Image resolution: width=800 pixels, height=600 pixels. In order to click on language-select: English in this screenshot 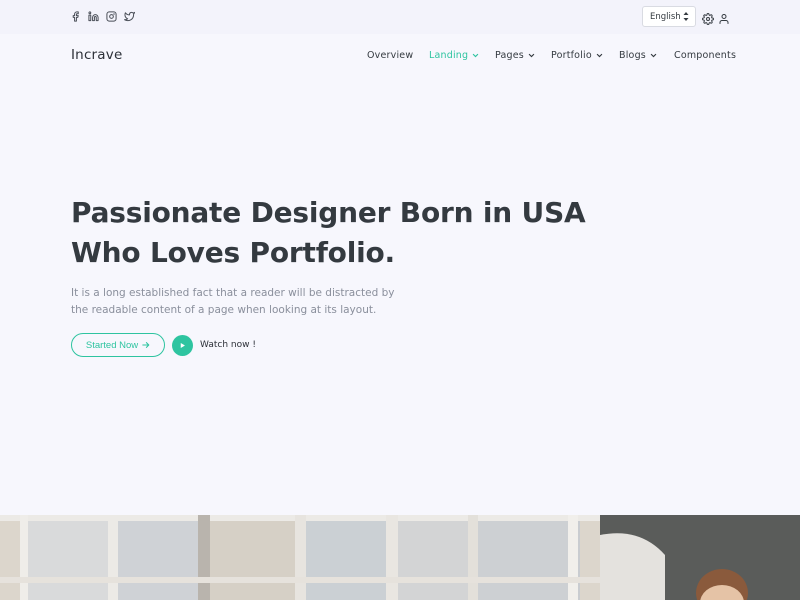, I will do `click(669, 16)`.